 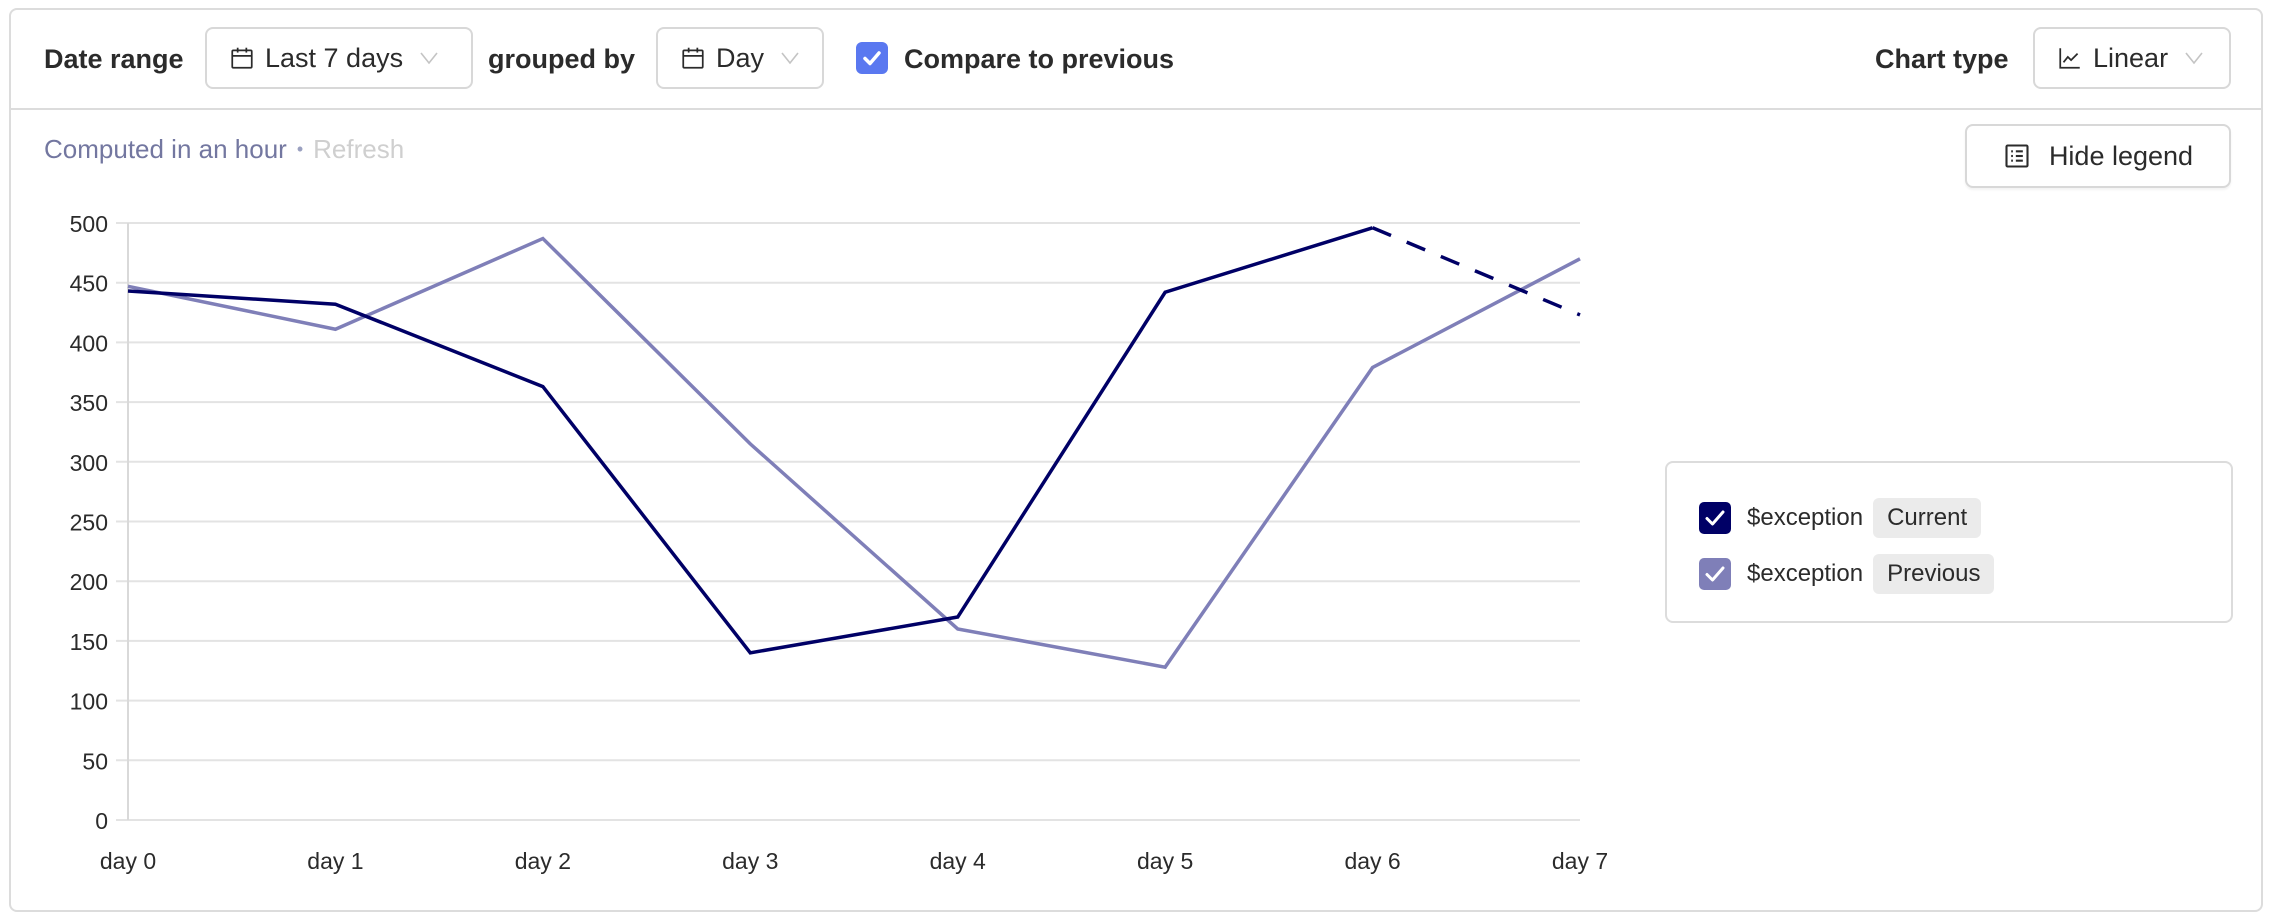 I want to click on list-icon, so click(x=2017, y=156).